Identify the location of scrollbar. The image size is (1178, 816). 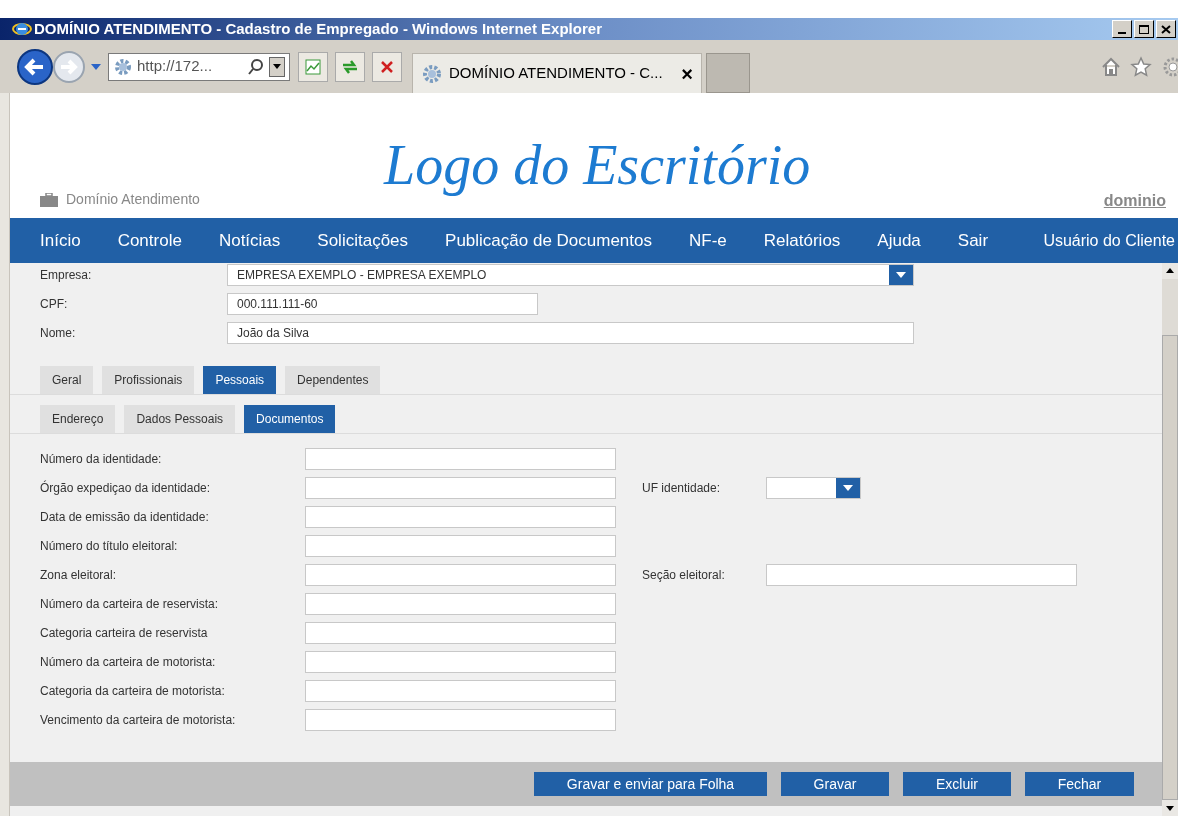
(1170, 539).